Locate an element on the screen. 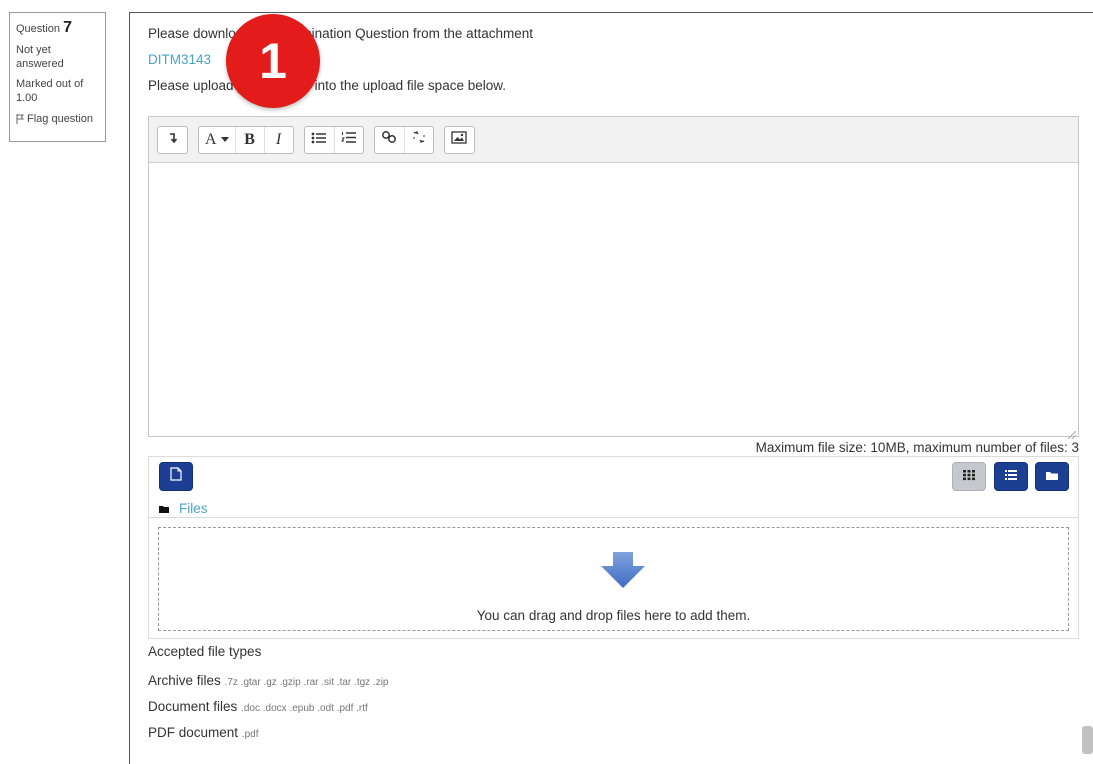 Image resolution: width=1093 pixels, height=764 pixels. toolbar-group-links is located at coordinates (403, 139).